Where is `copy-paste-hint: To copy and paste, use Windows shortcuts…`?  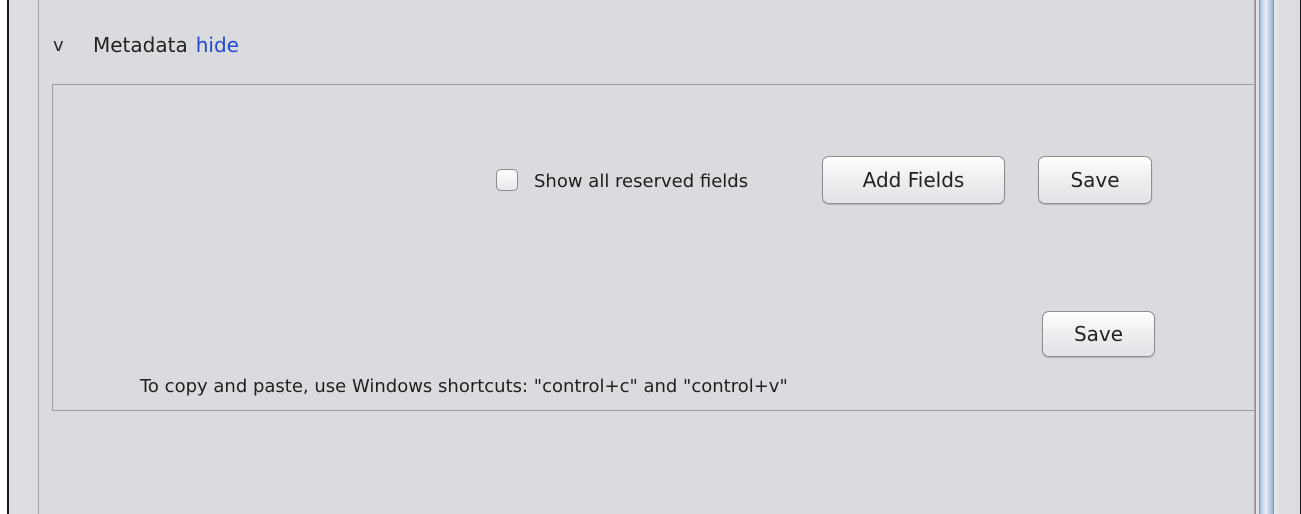 copy-paste-hint: To copy and paste, use Windows shortcuts… is located at coordinates (464, 386).